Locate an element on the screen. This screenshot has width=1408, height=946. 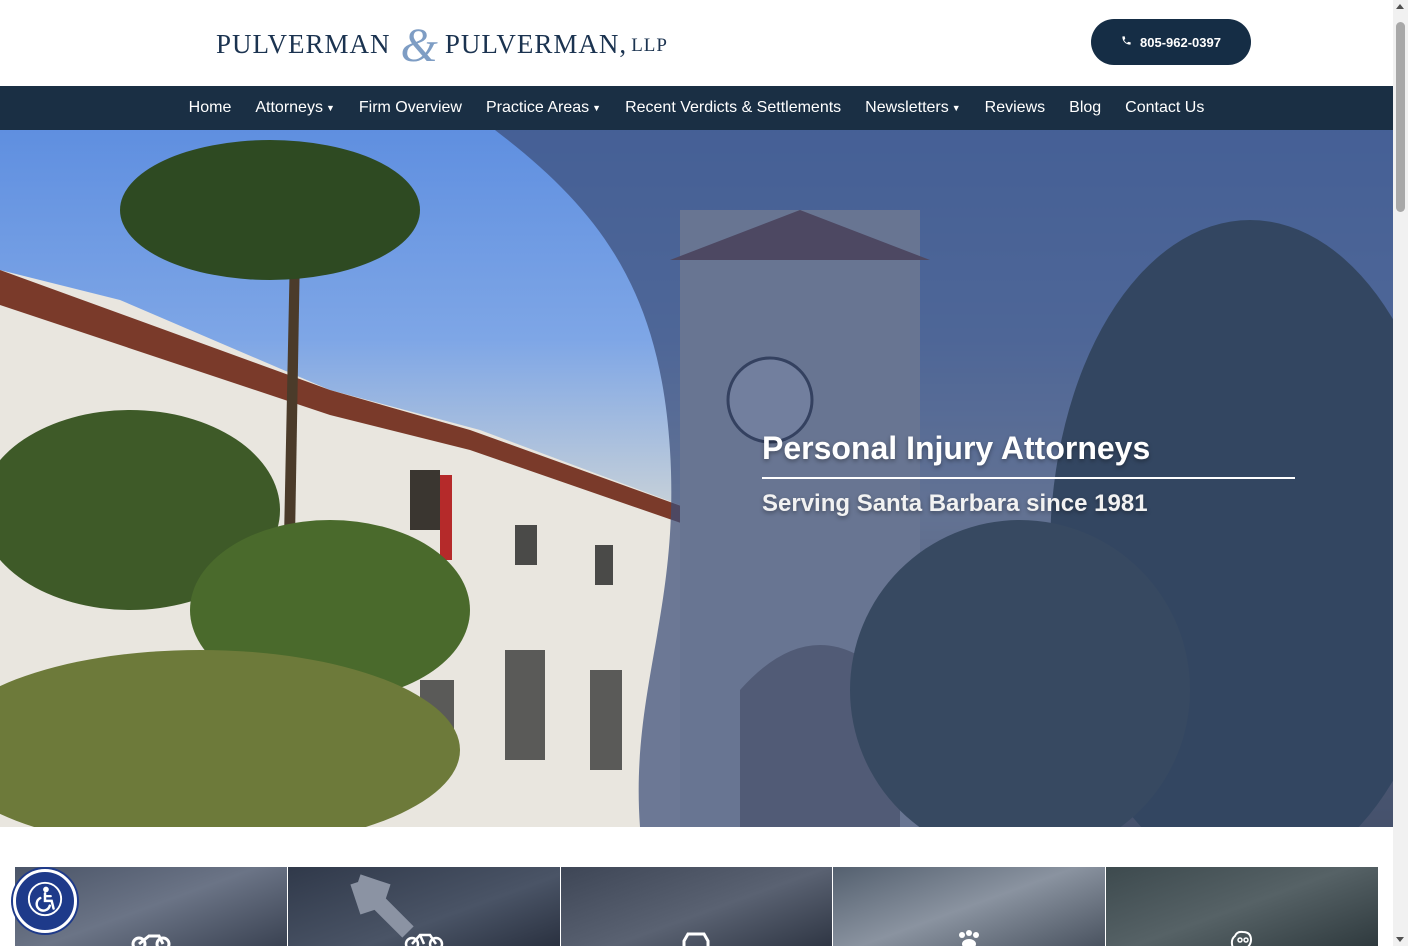
firm-logo: PULVERMAN & PULVERMAN, LLP is located at coordinates (442, 46).